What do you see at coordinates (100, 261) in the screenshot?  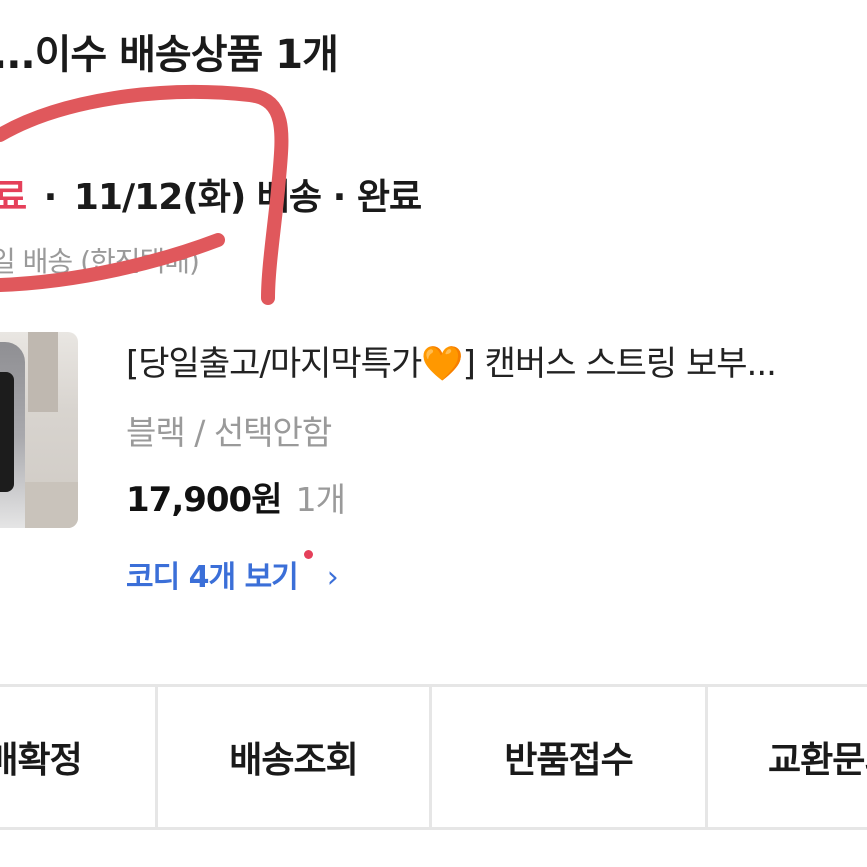 I see `shipping-method: 일 배송 (한진택배)` at bounding box center [100, 261].